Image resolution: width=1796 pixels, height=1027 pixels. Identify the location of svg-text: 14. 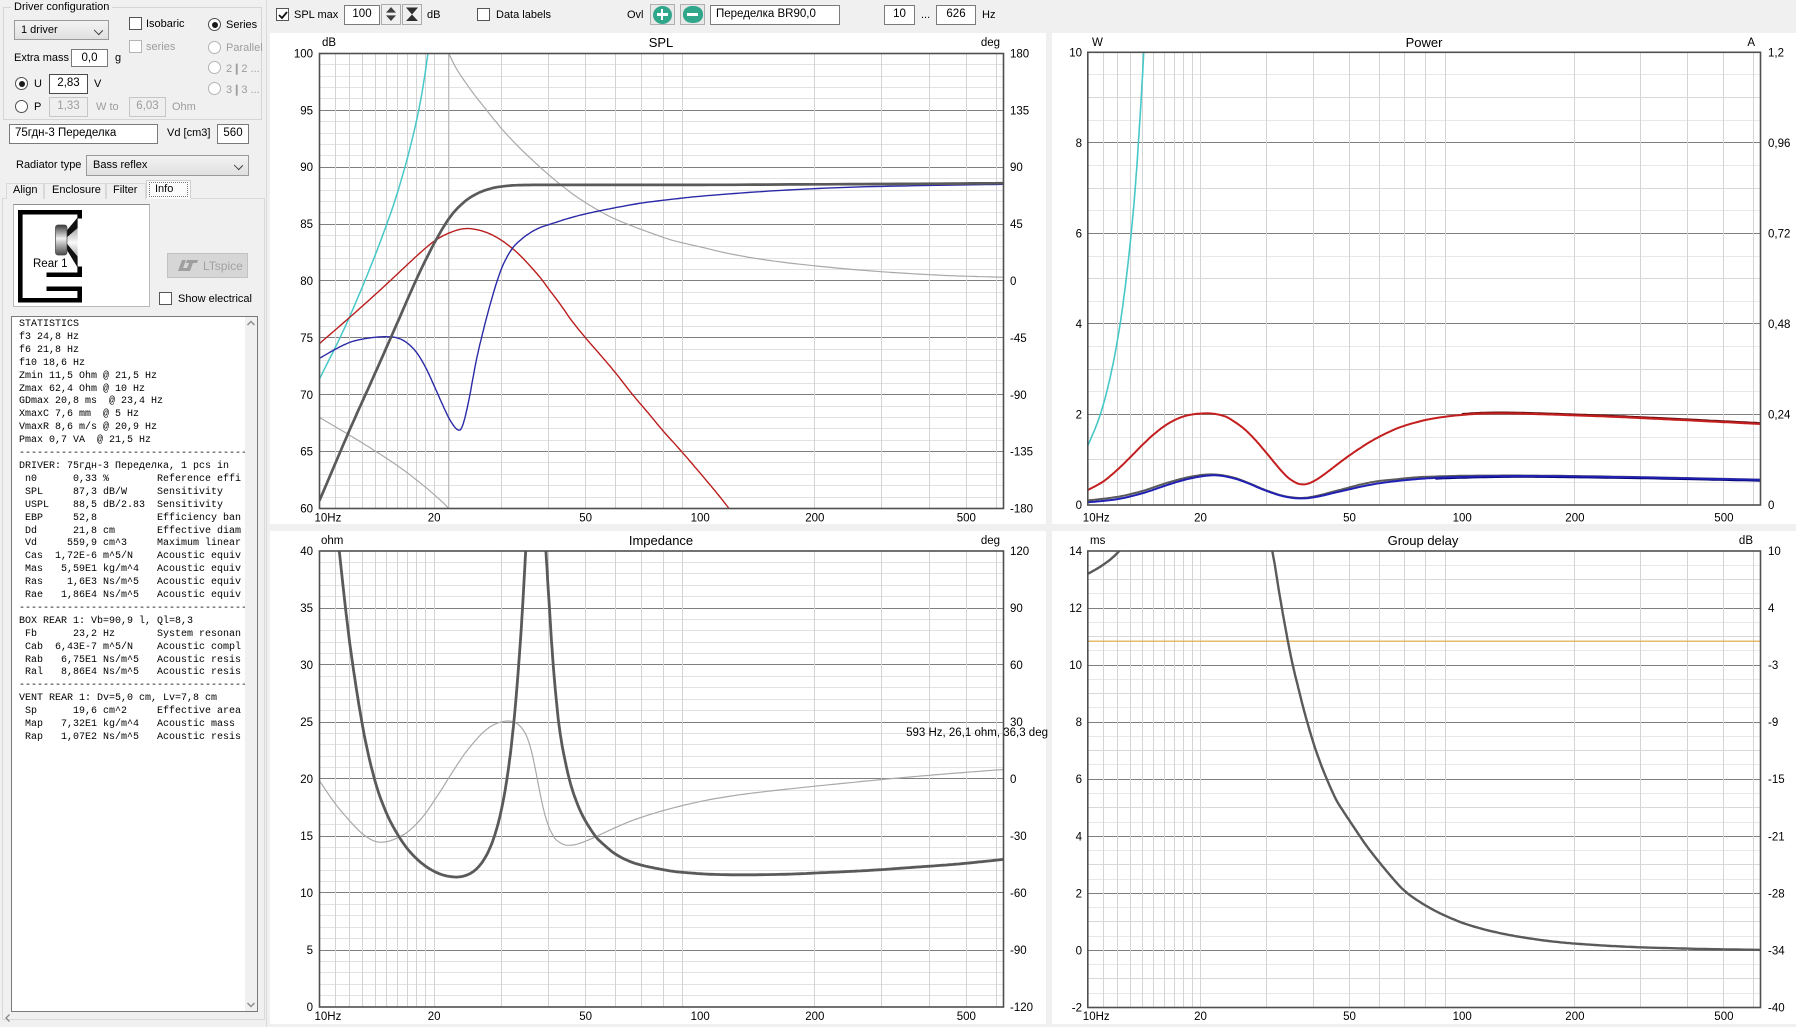
(1075, 552).